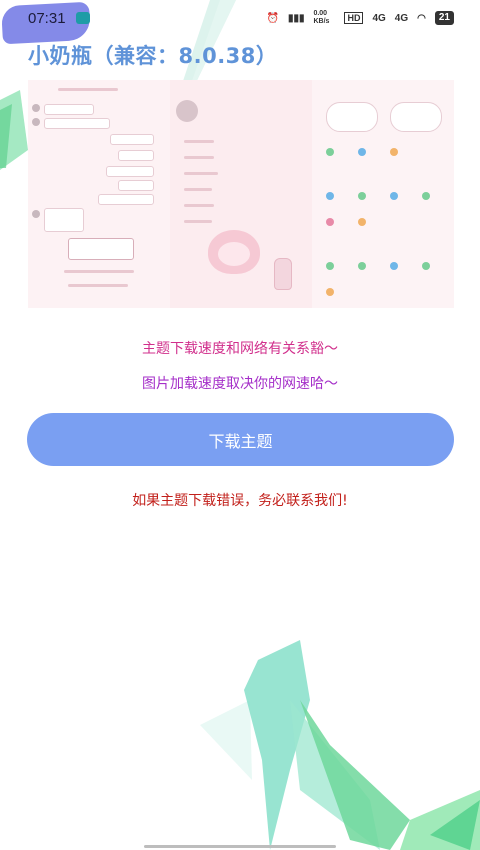  Describe the element at coordinates (240, 384) in the screenshot. I see `image-note: 图片加载速度取决你的网速哈～` at that location.